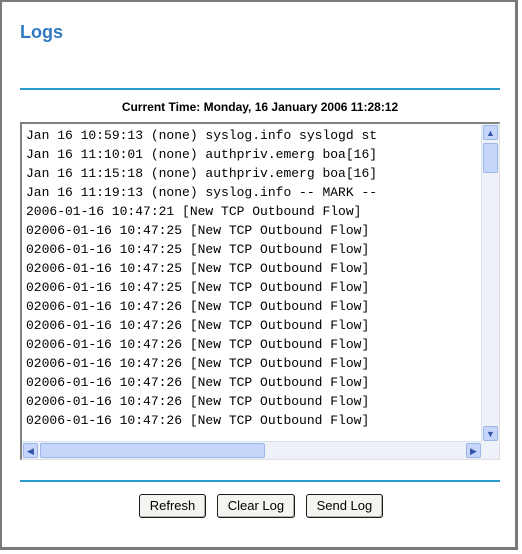 The image size is (522, 554). What do you see at coordinates (490, 158) in the screenshot?
I see `vertical-scroll-thumb` at bounding box center [490, 158].